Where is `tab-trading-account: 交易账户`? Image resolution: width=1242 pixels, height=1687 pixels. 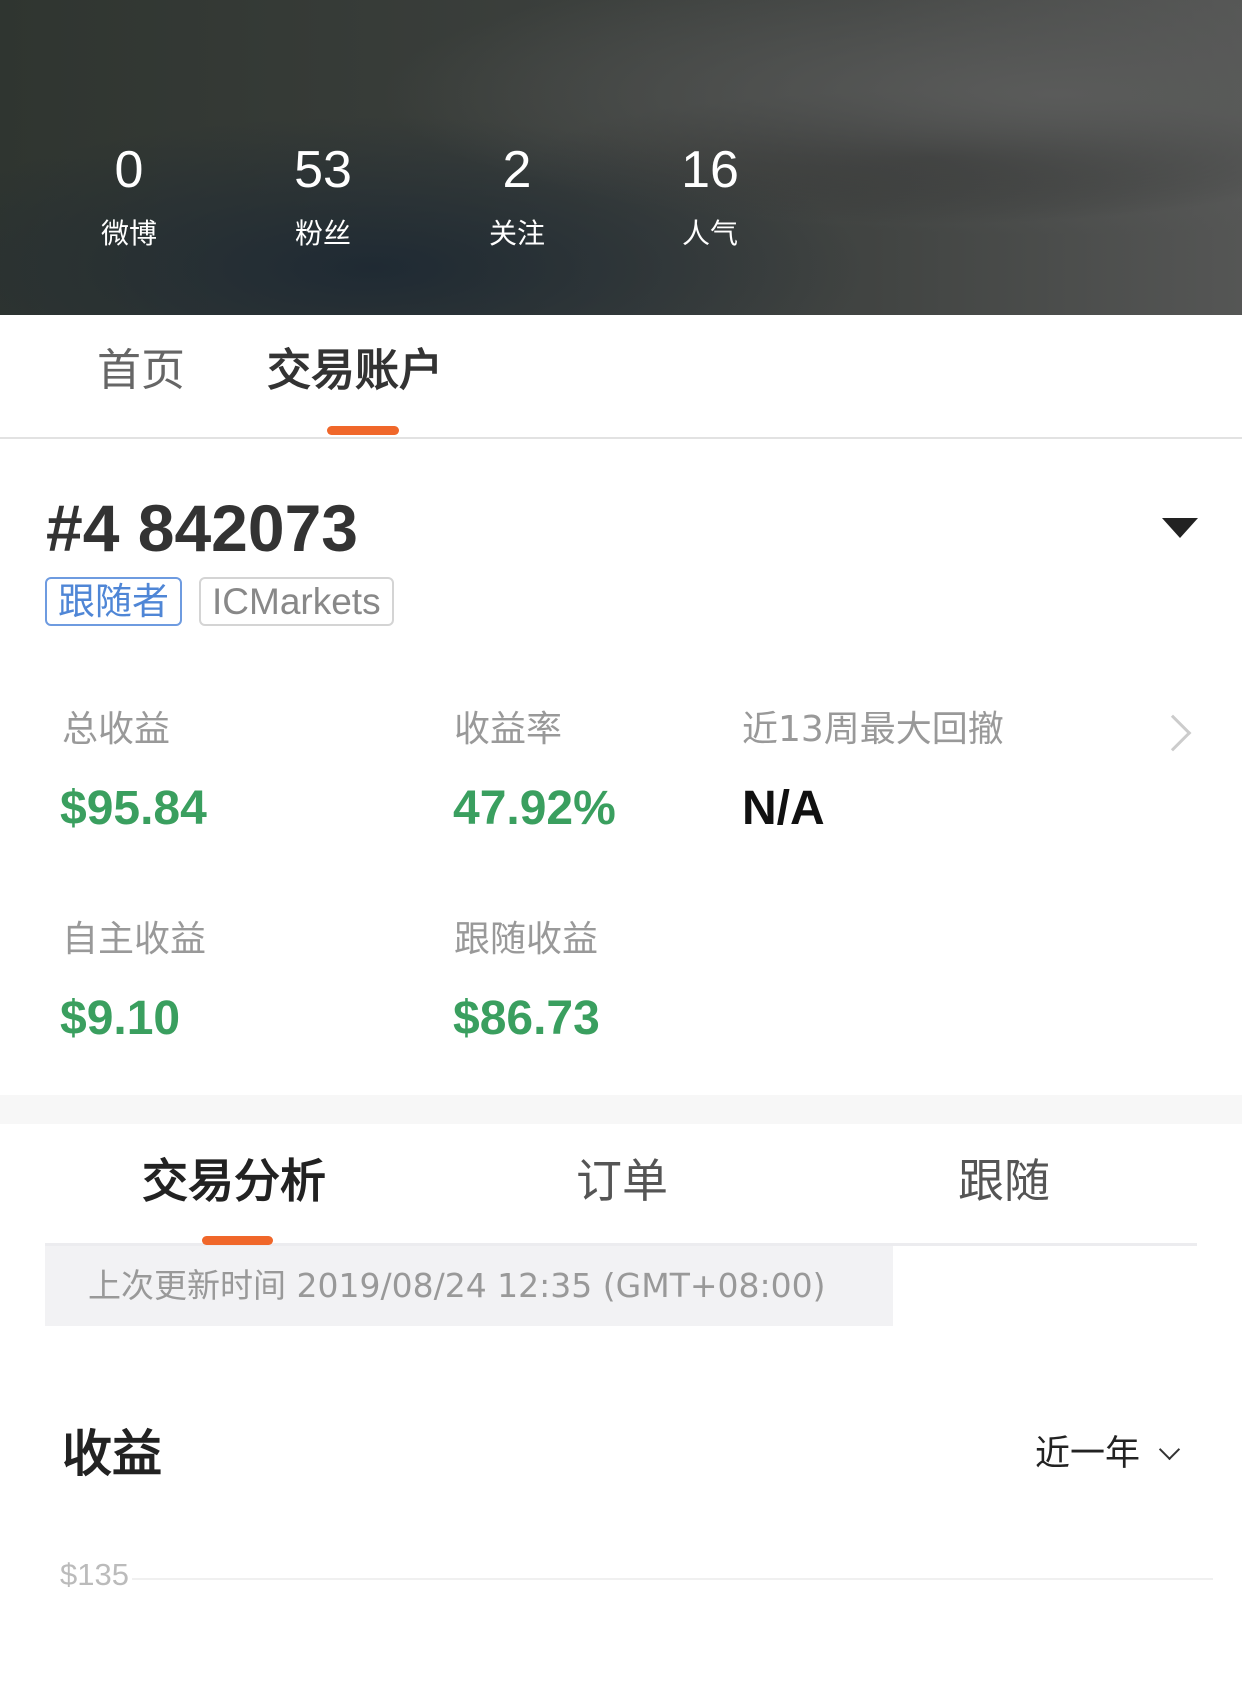 tab-trading-account: 交易账户 is located at coordinates (355, 371).